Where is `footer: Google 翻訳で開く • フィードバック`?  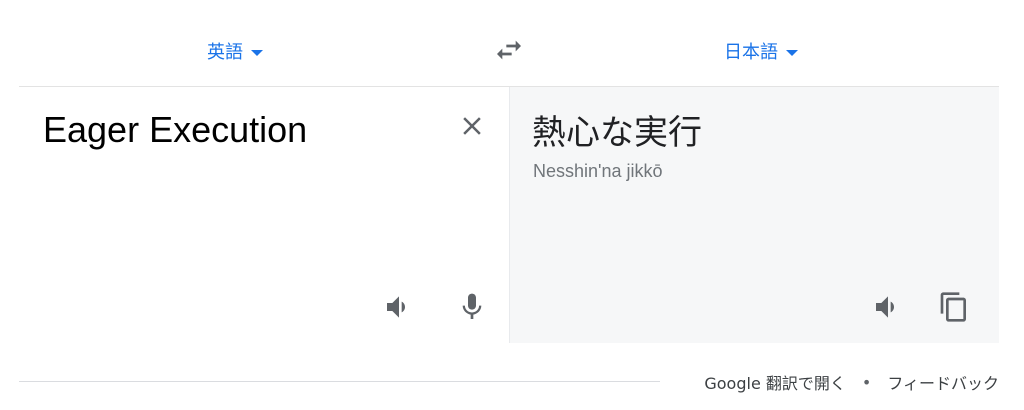
footer: Google 翻訳で開く • フィードバック is located at coordinates (509, 382).